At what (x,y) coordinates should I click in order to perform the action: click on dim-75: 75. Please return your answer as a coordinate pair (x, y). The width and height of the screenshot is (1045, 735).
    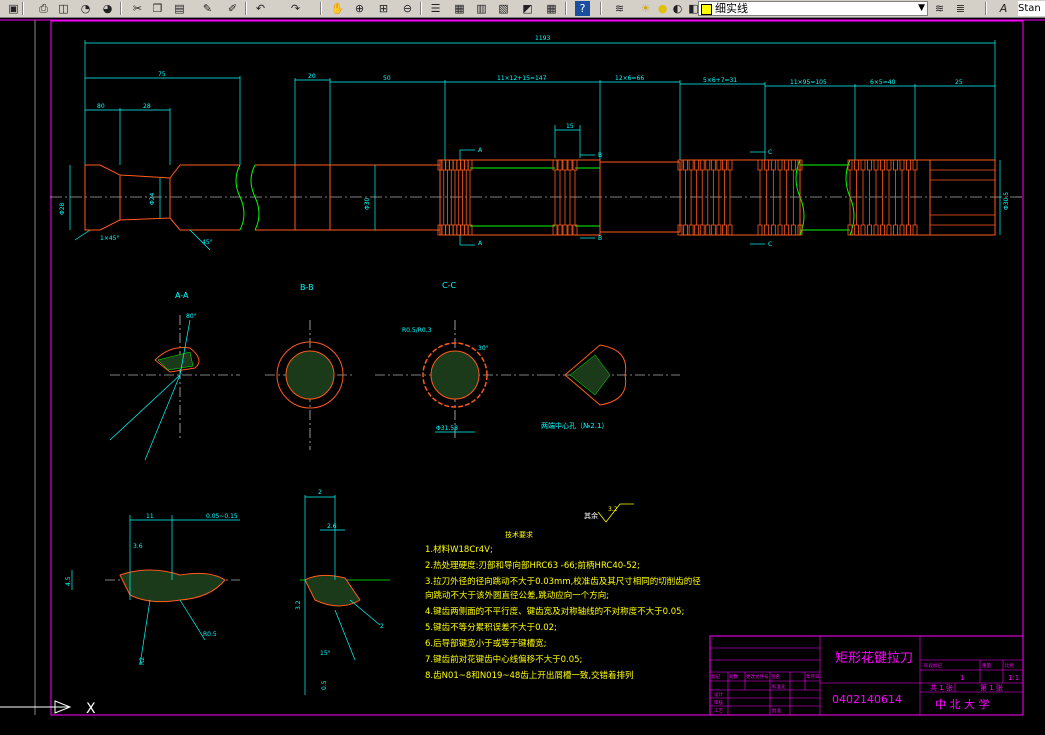
    Looking at the image, I should click on (162, 74).